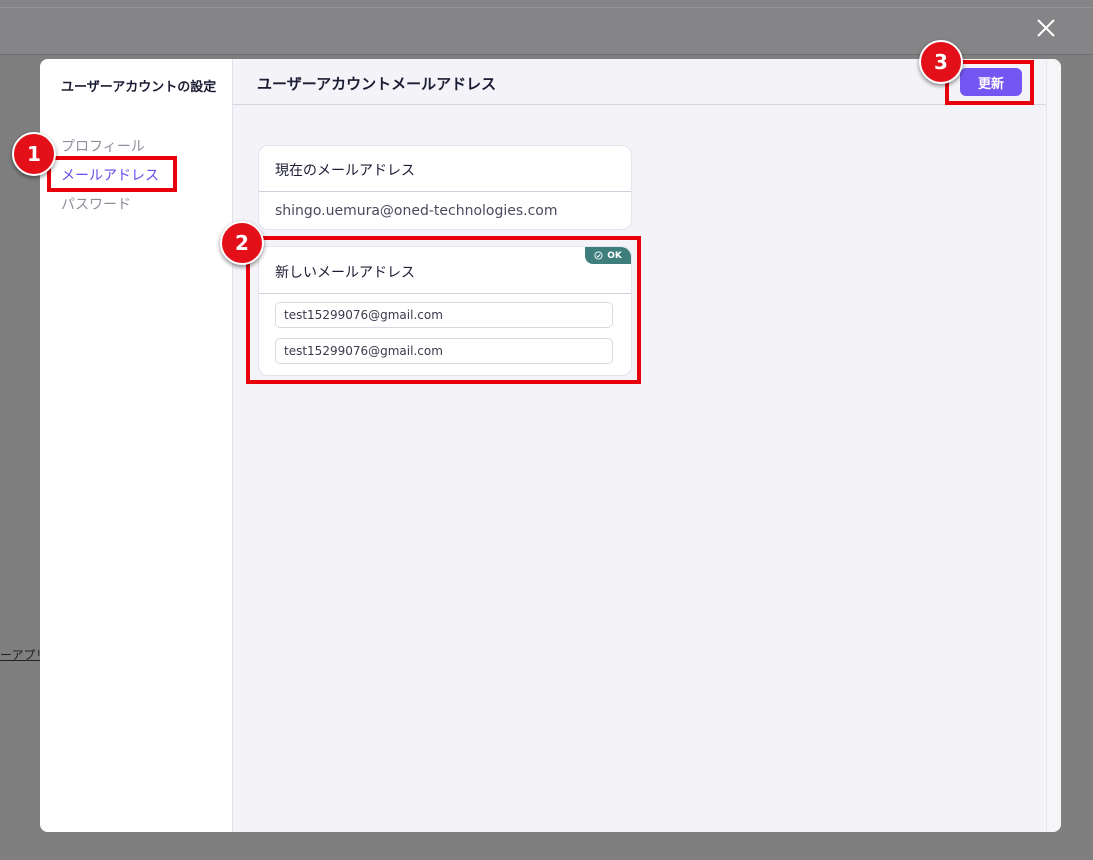 This screenshot has height=860, width=1093. What do you see at coordinates (1046, 28) in the screenshot?
I see `close-icon` at bounding box center [1046, 28].